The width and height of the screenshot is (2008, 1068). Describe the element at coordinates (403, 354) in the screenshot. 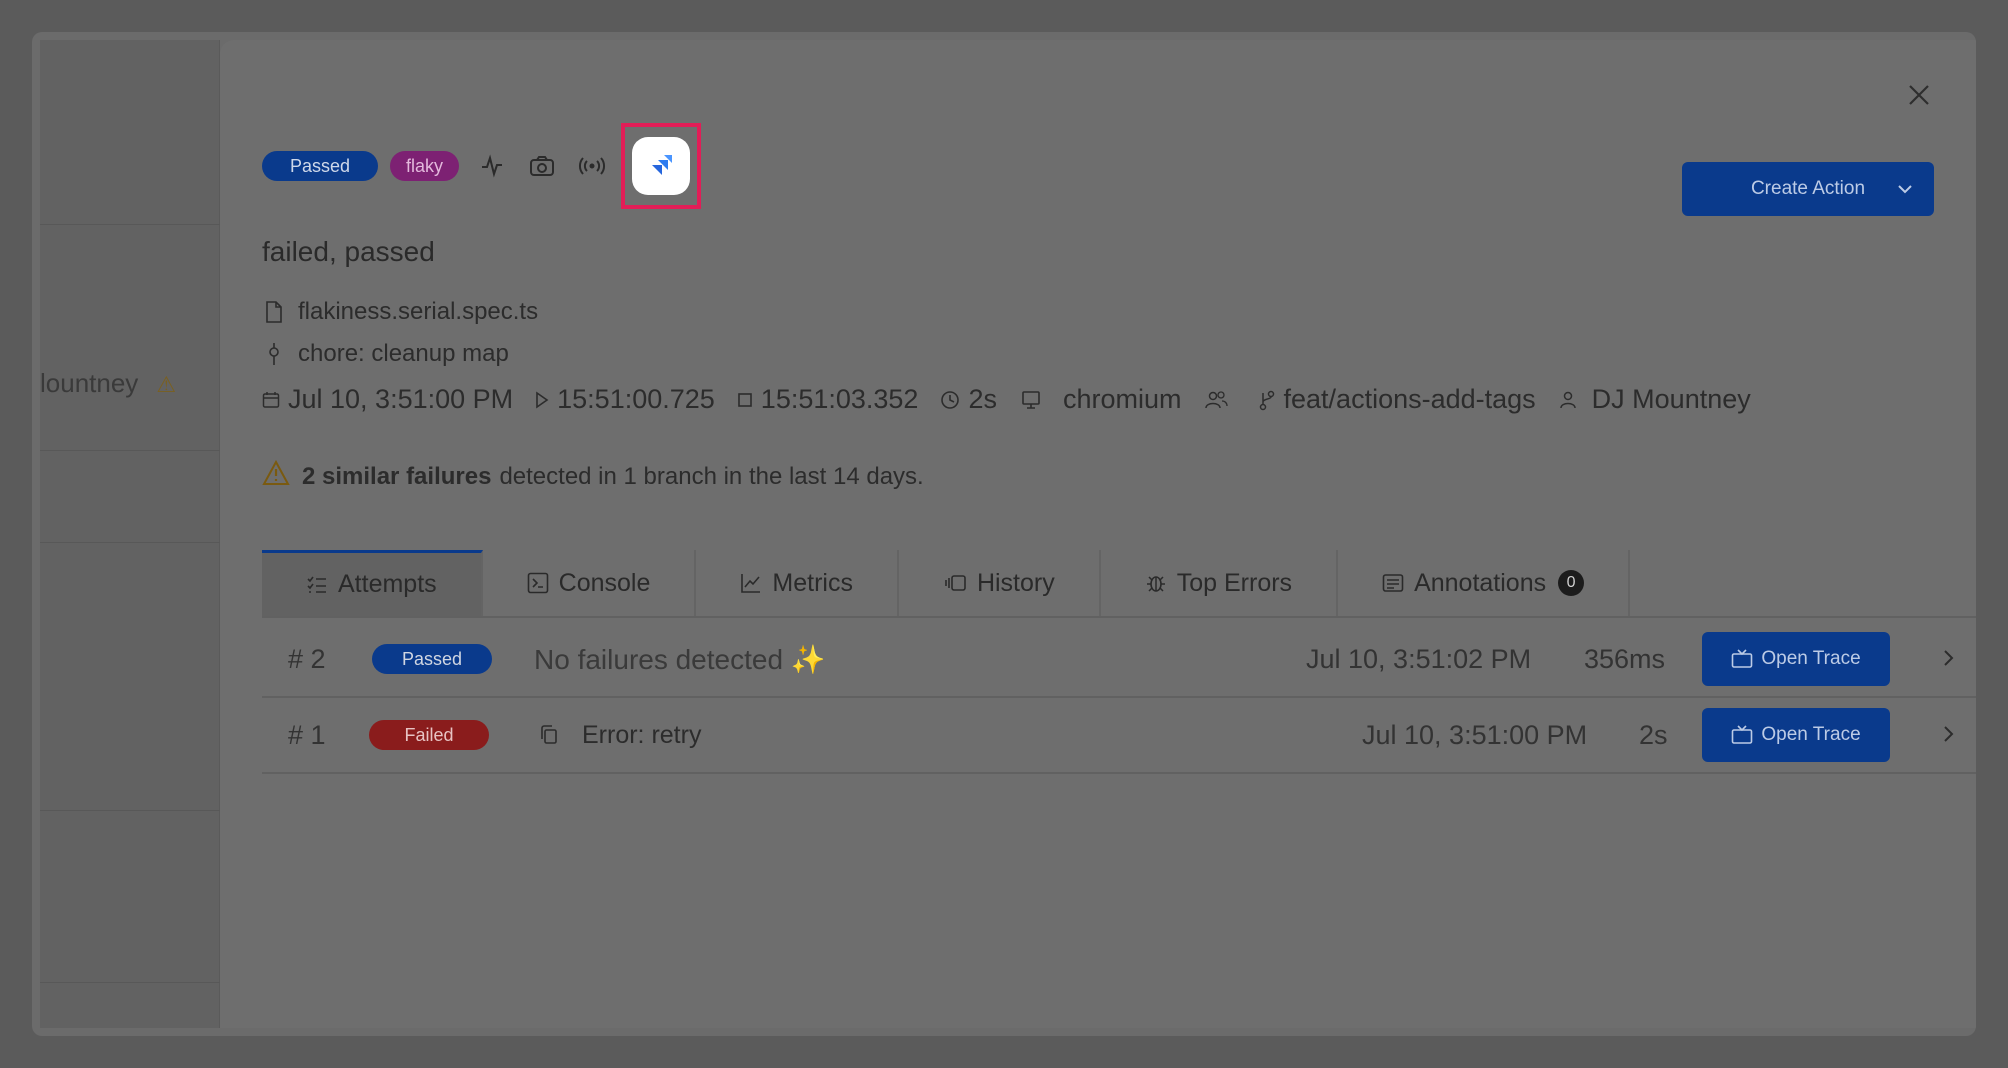

I see `commit-message: chore: cleanup map` at that location.